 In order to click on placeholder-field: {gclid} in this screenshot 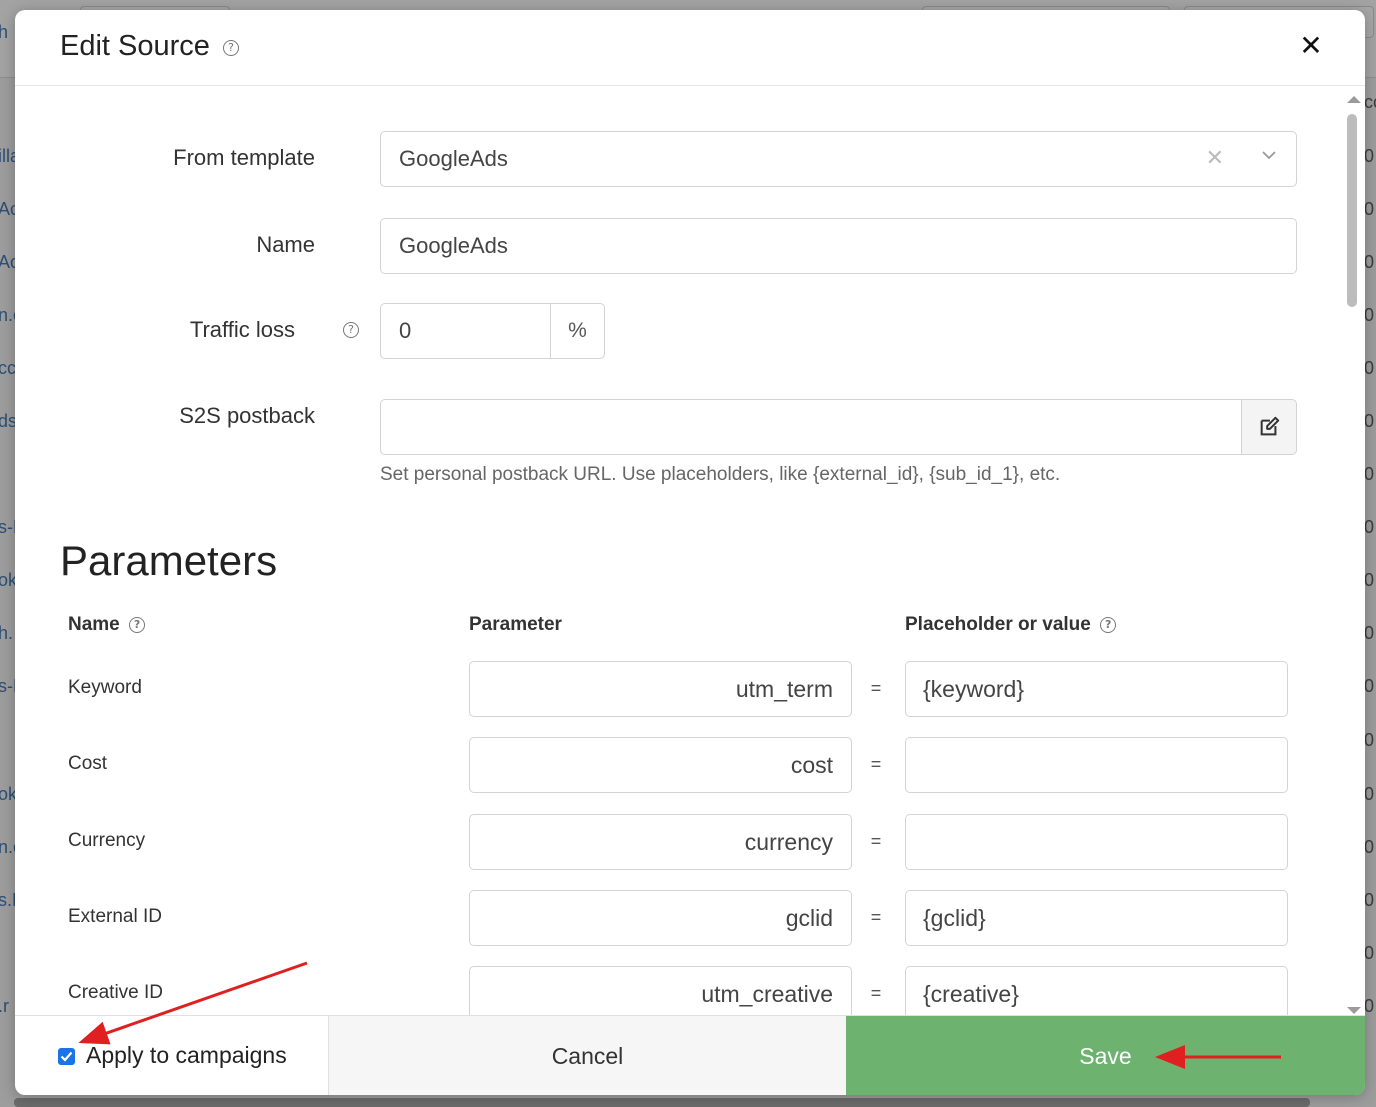, I will do `click(1096, 918)`.